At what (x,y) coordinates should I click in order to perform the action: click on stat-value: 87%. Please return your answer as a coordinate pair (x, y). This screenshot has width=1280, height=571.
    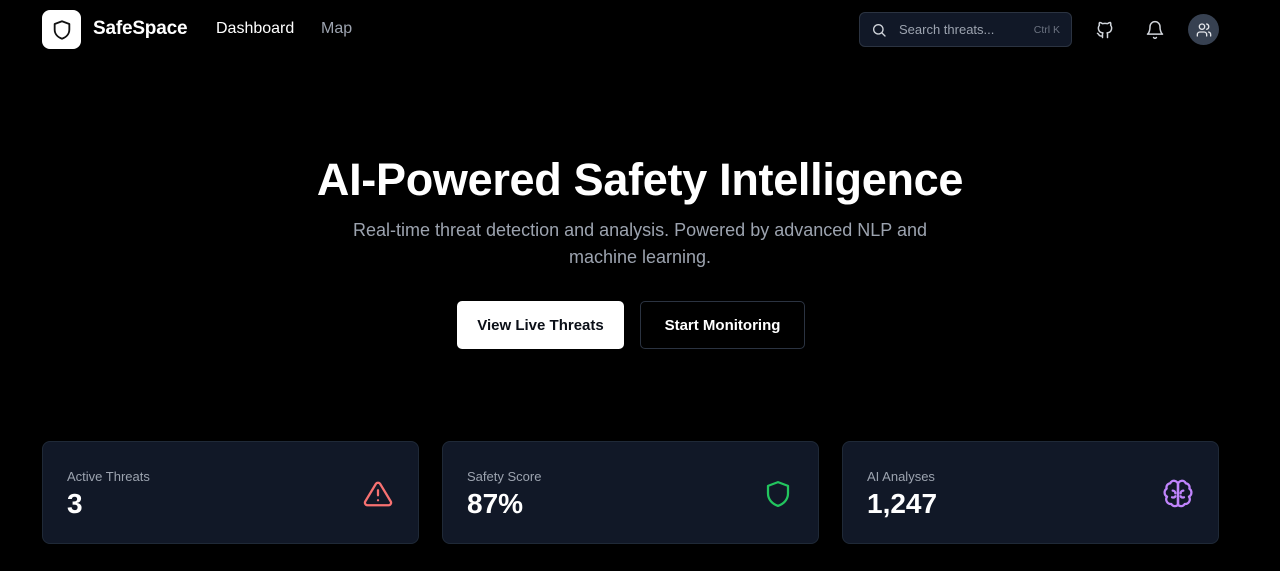
    Looking at the image, I should click on (495, 503).